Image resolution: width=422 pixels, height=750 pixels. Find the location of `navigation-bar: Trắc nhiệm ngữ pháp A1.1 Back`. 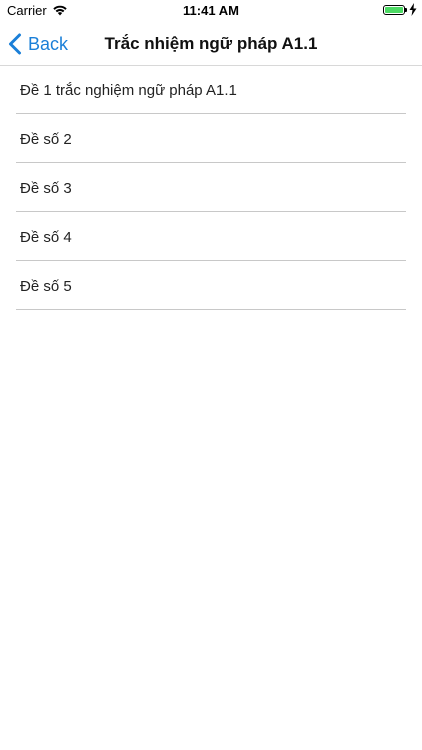

navigation-bar: Trắc nhiệm ngữ pháp A1.1 Back is located at coordinates (211, 44).